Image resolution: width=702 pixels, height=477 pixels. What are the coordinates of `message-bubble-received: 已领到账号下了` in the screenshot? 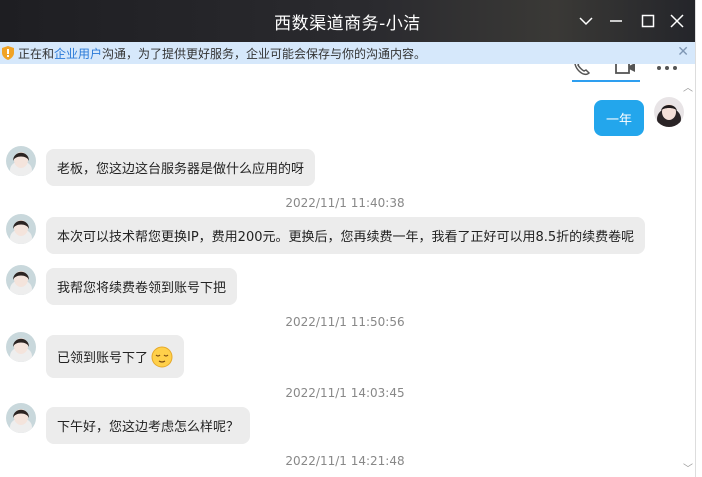 It's located at (115, 356).